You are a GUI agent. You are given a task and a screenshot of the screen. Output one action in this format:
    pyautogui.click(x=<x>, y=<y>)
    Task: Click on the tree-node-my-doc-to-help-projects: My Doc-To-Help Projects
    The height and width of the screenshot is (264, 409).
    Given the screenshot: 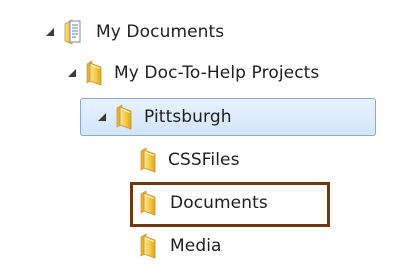 What is the action you would take?
    pyautogui.click(x=192, y=73)
    